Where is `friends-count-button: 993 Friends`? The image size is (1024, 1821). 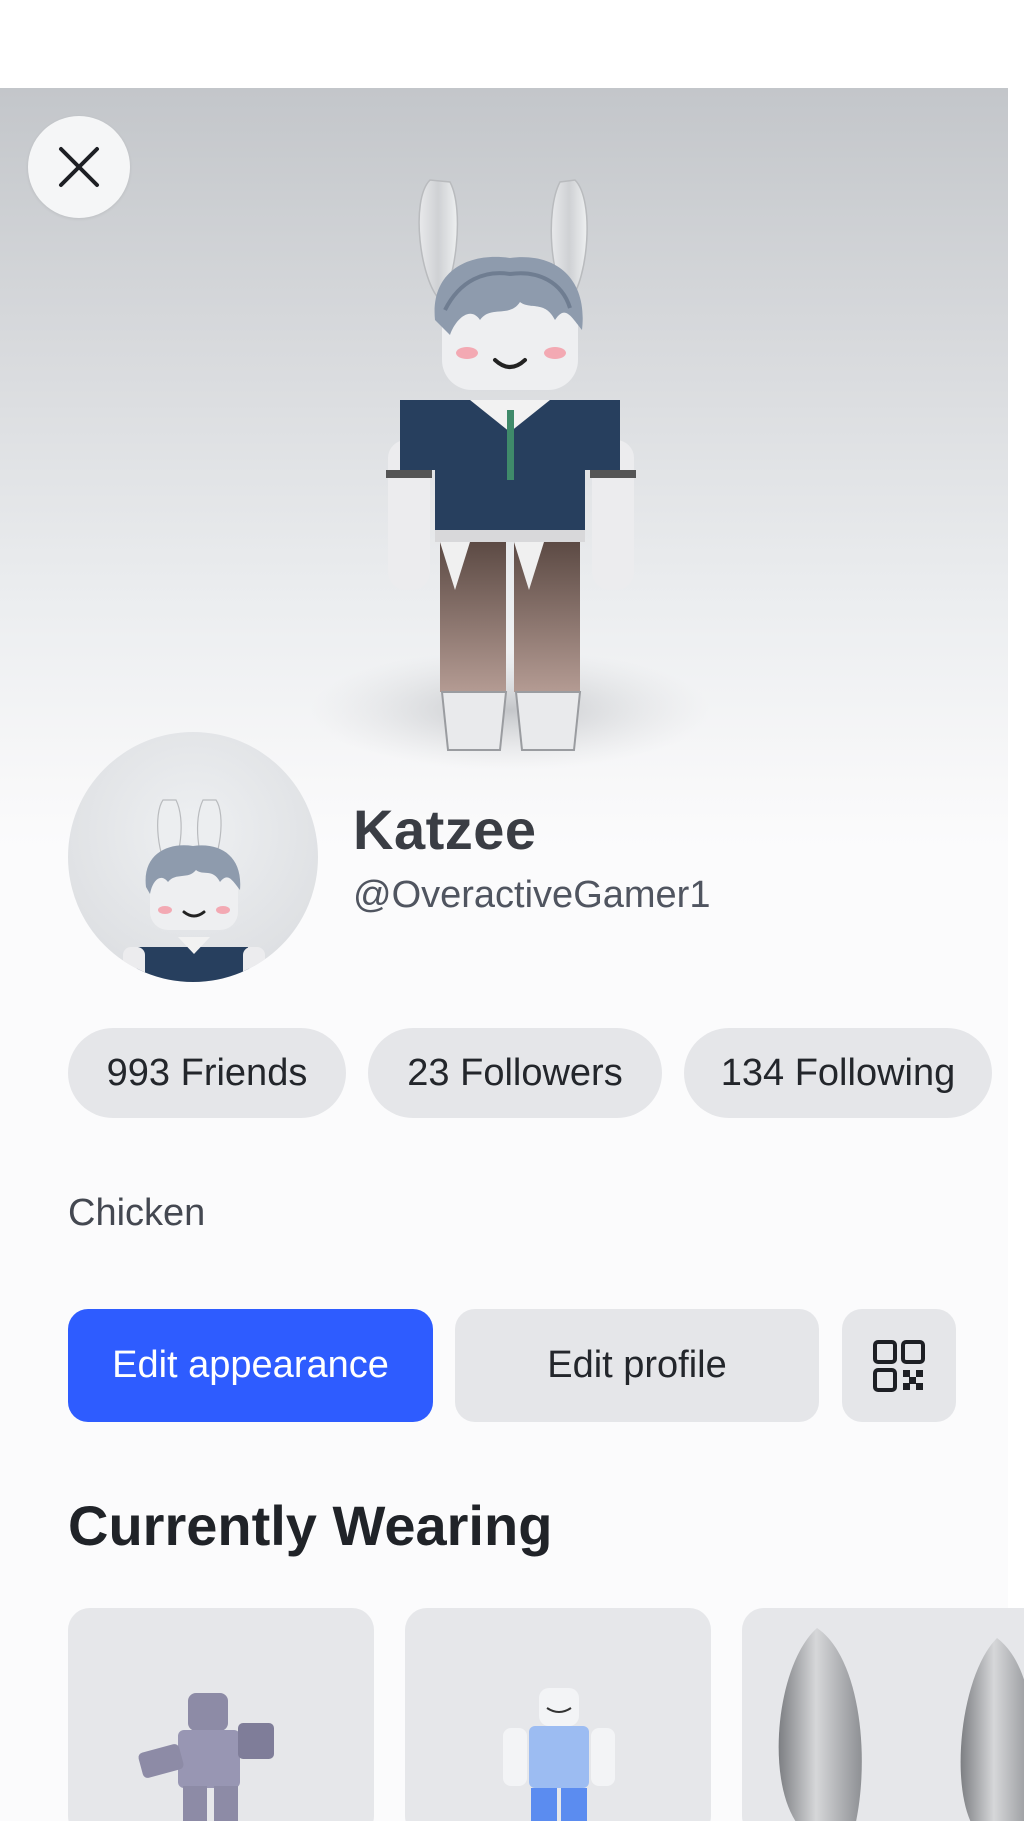
friends-count-button: 993 Friends is located at coordinates (207, 1073).